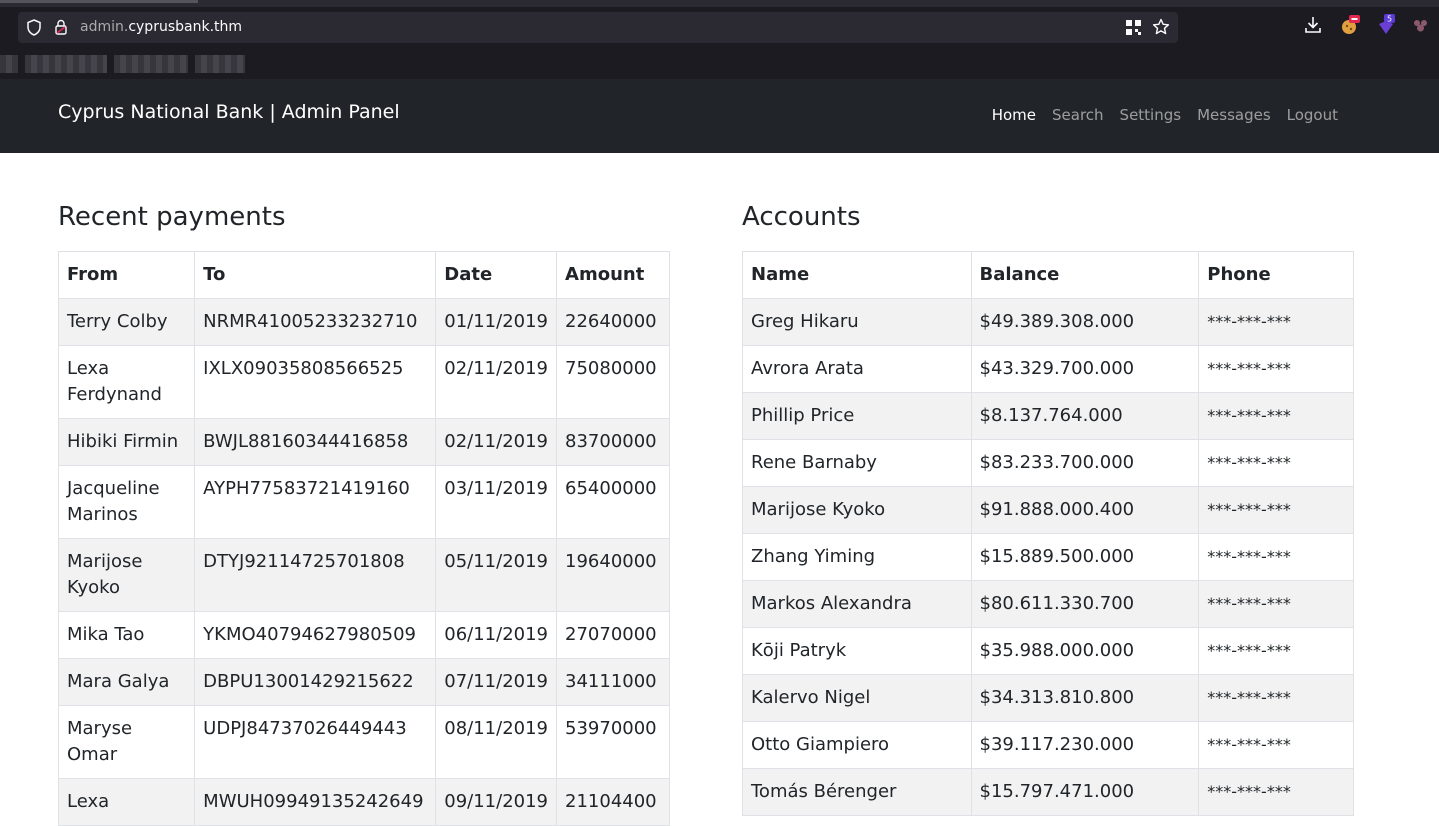  I want to click on table-row: Kalervo Nigel $34.313.810.800 ***-***-***, so click(1048, 698).